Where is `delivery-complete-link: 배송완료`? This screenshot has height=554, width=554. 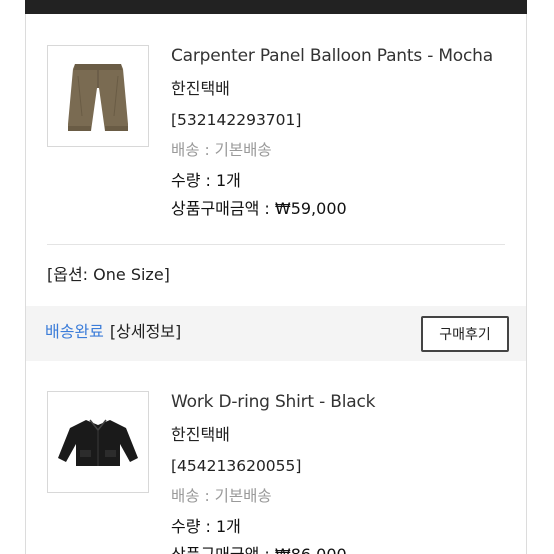
delivery-complete-link: 배송완료 is located at coordinates (74, 331).